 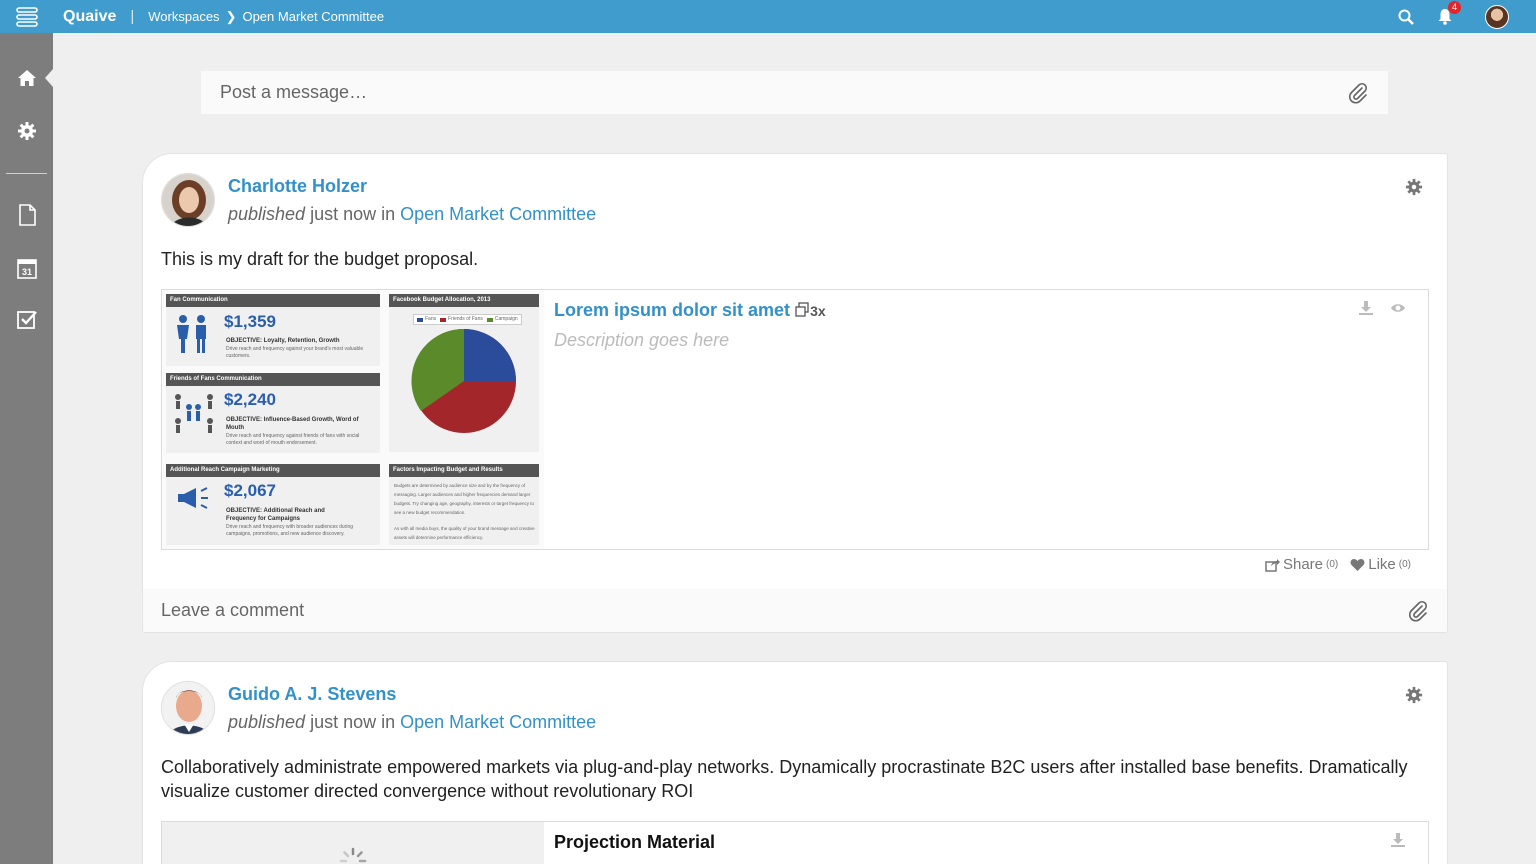 What do you see at coordinates (353, 855) in the screenshot?
I see `loading-spinner-icon` at bounding box center [353, 855].